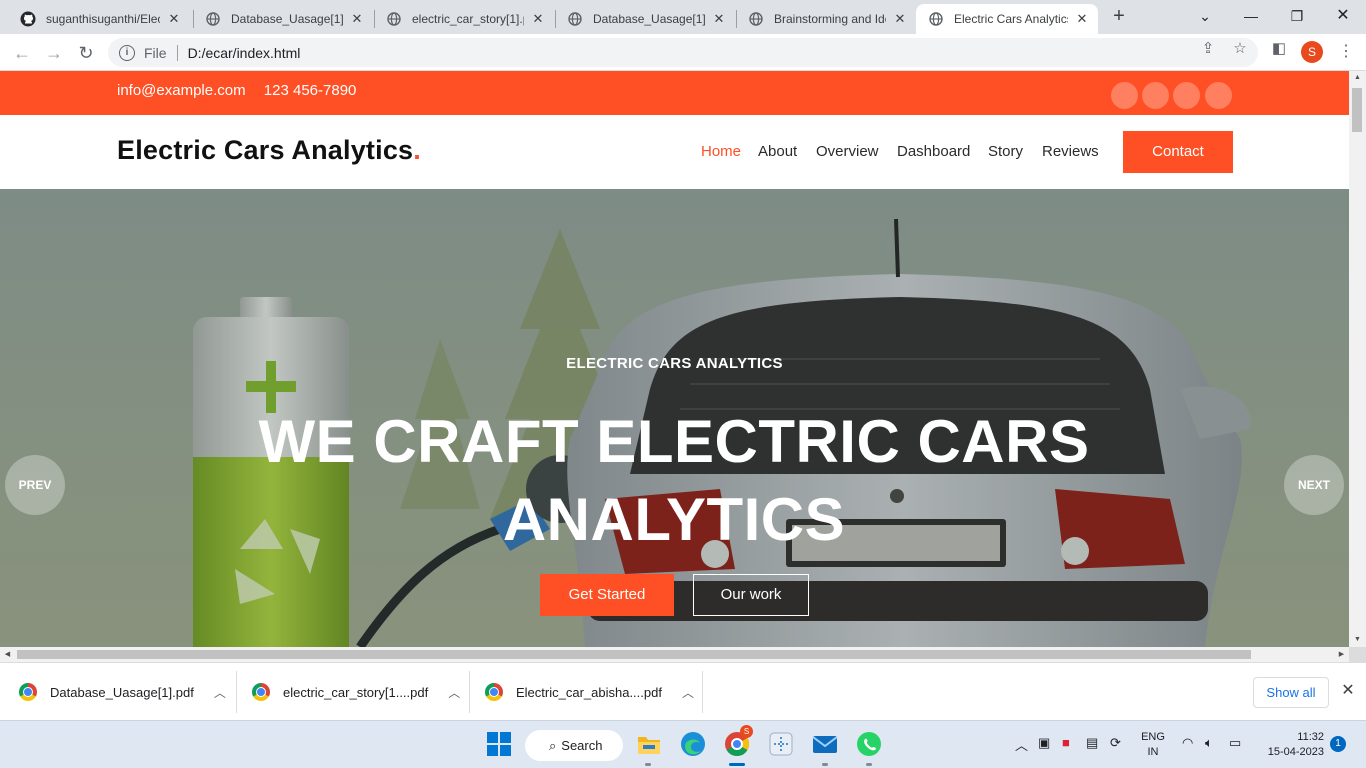  Describe the element at coordinates (1343, 16) in the screenshot. I see `window-close-icon: ✕` at that location.